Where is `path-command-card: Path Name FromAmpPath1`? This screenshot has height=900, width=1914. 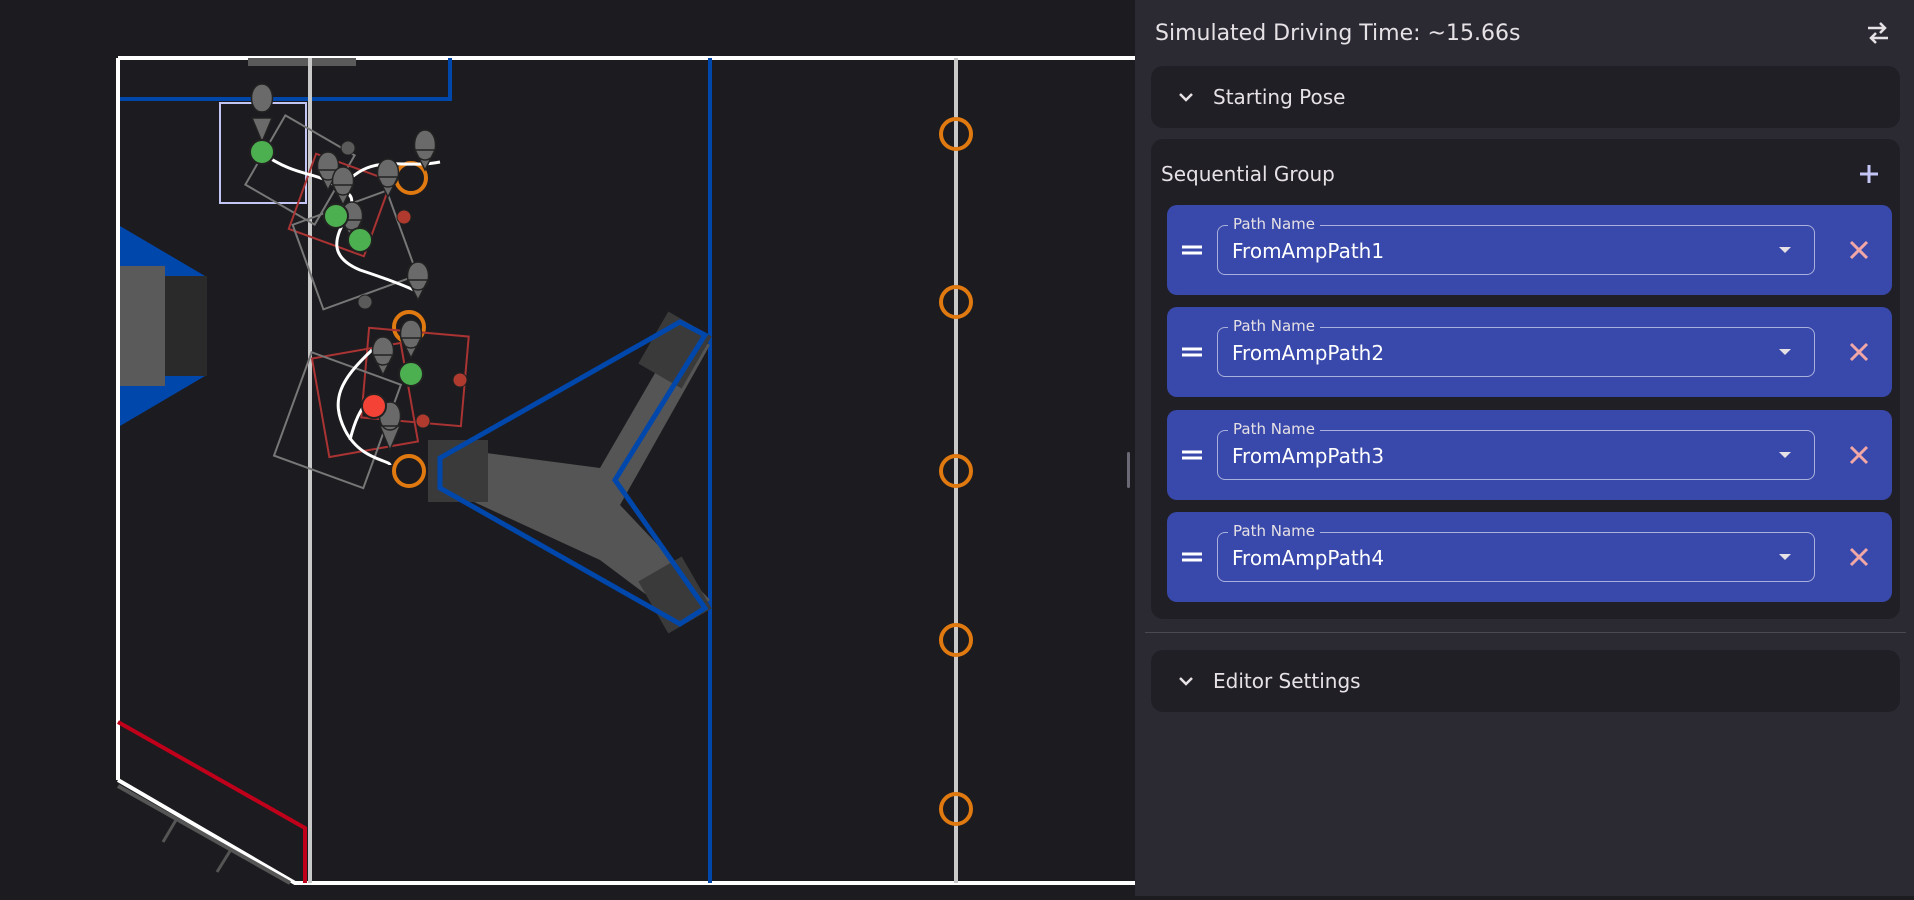
path-command-card: Path Name FromAmpPath1 is located at coordinates (1529, 250).